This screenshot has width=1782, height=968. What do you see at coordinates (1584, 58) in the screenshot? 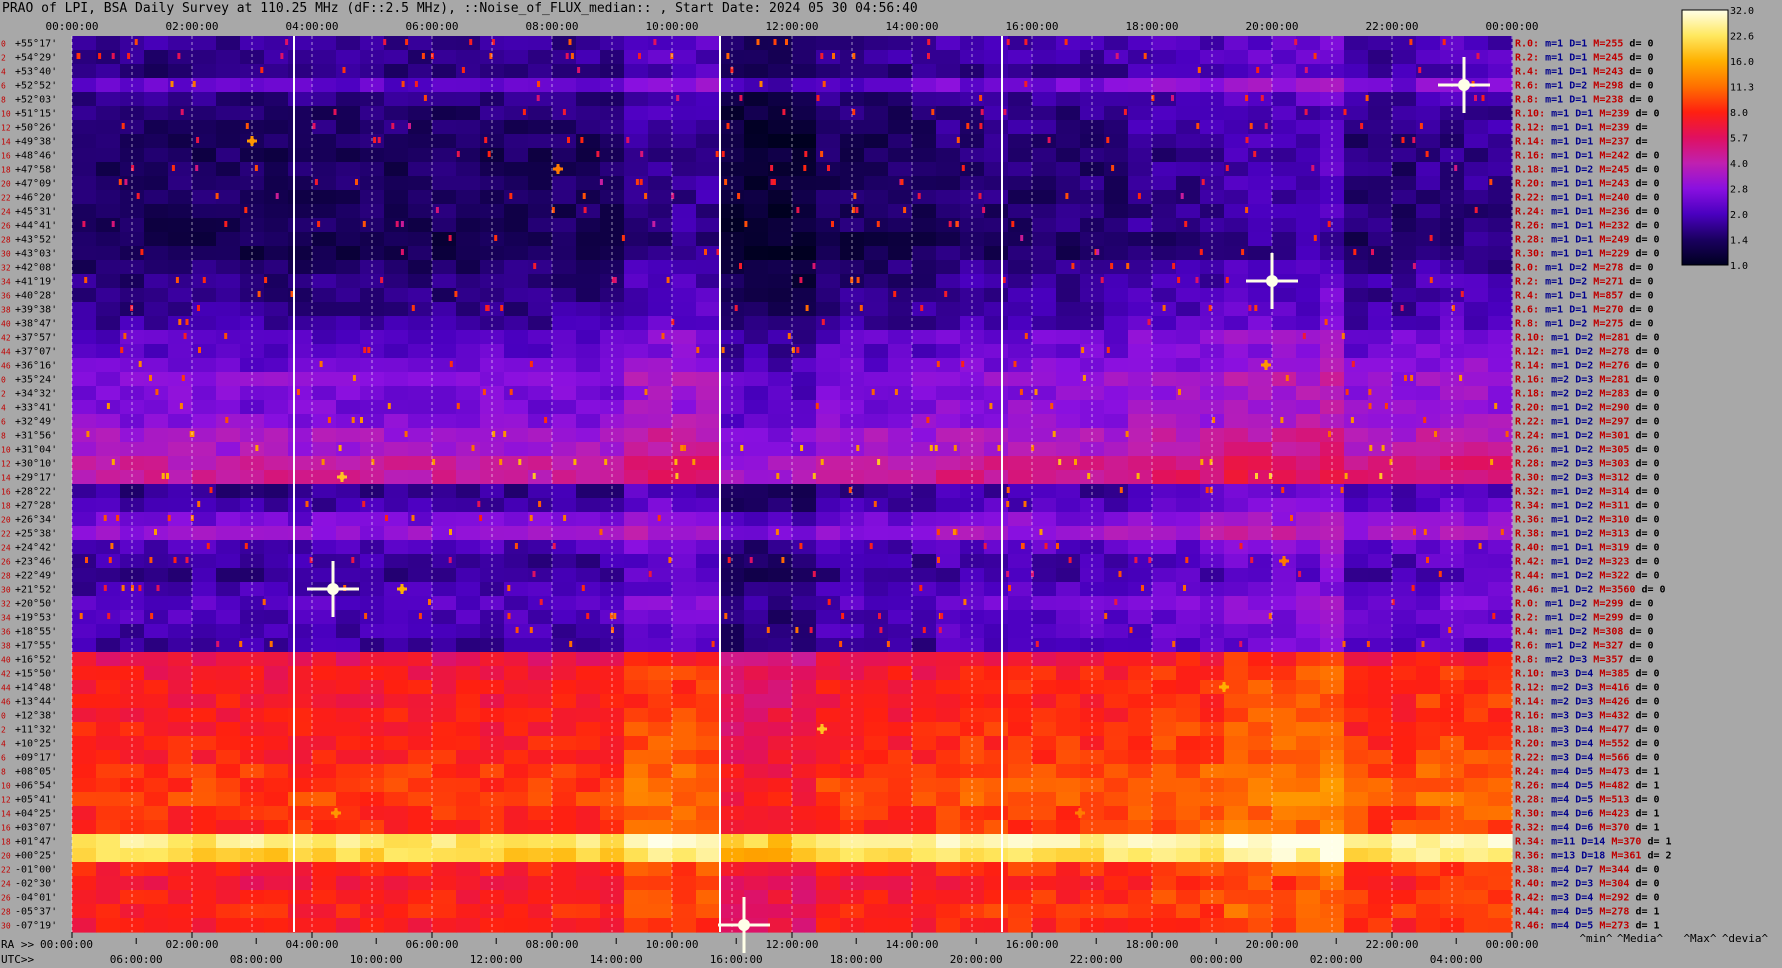
I see `row-stat: R.2: m=1 D=1 M=245 d= 0` at bounding box center [1584, 58].